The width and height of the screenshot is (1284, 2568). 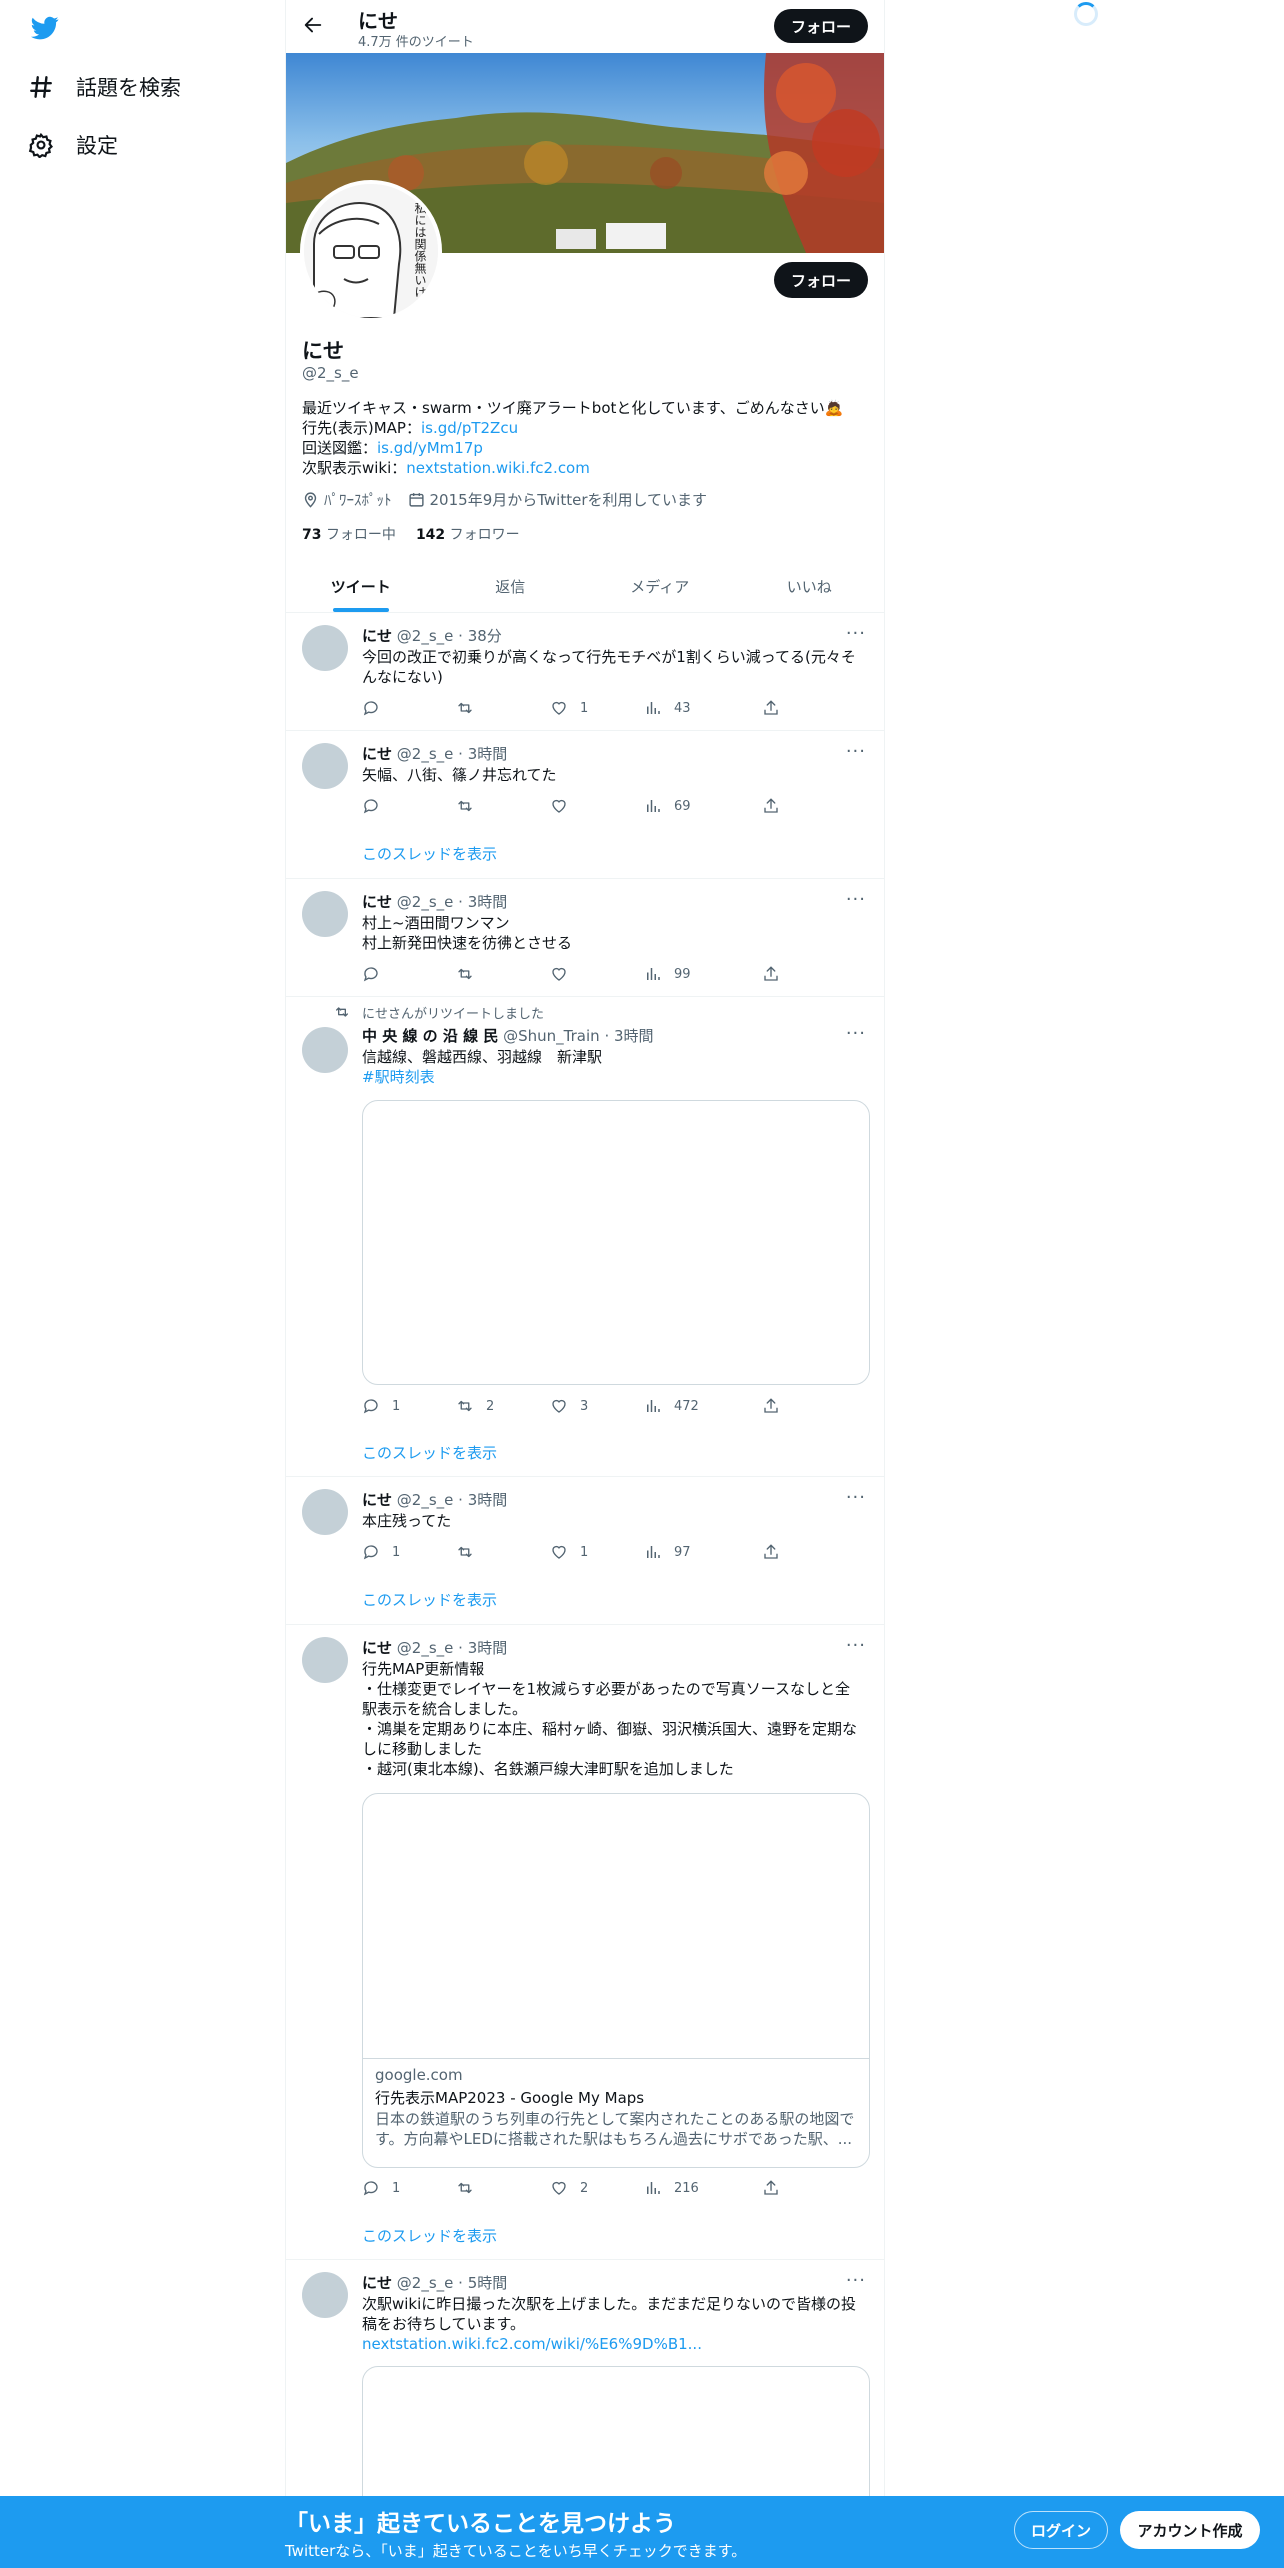 What do you see at coordinates (349, 534) in the screenshot?
I see `following-link: 73 フォロー中` at bounding box center [349, 534].